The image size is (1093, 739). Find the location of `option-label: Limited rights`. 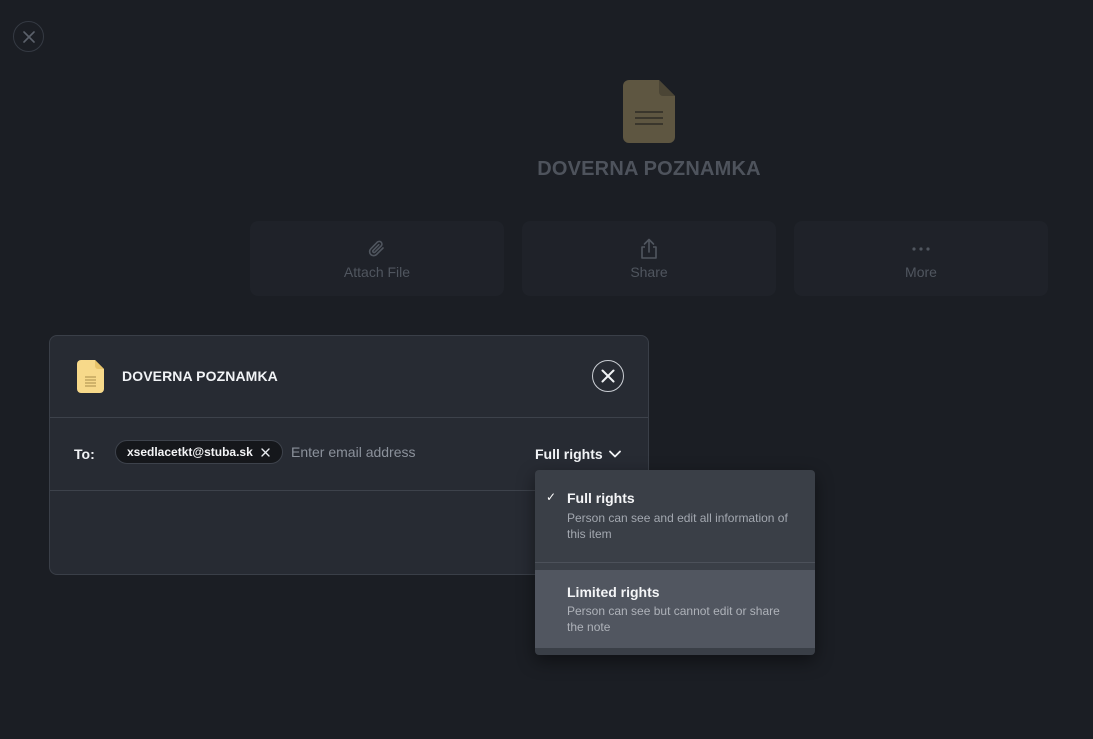

option-label: Limited rights is located at coordinates (613, 592).